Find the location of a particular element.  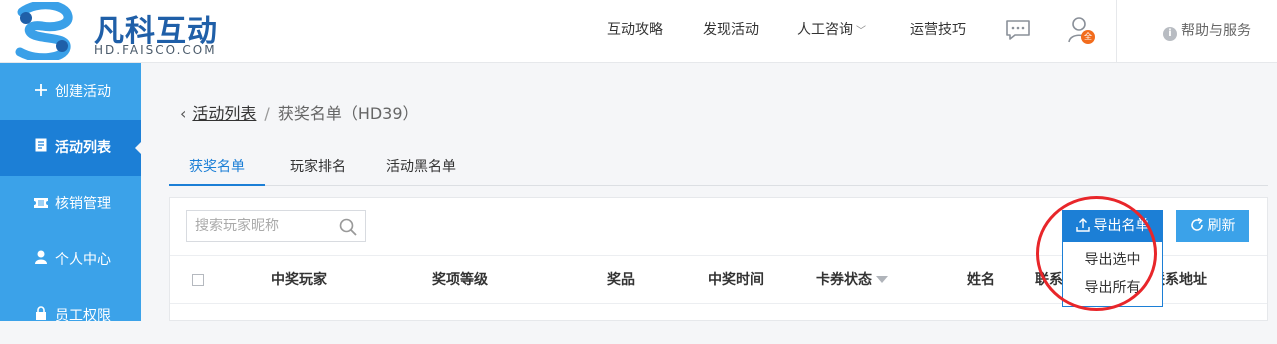

nav-item-tips: 运营技巧 is located at coordinates (938, 30).